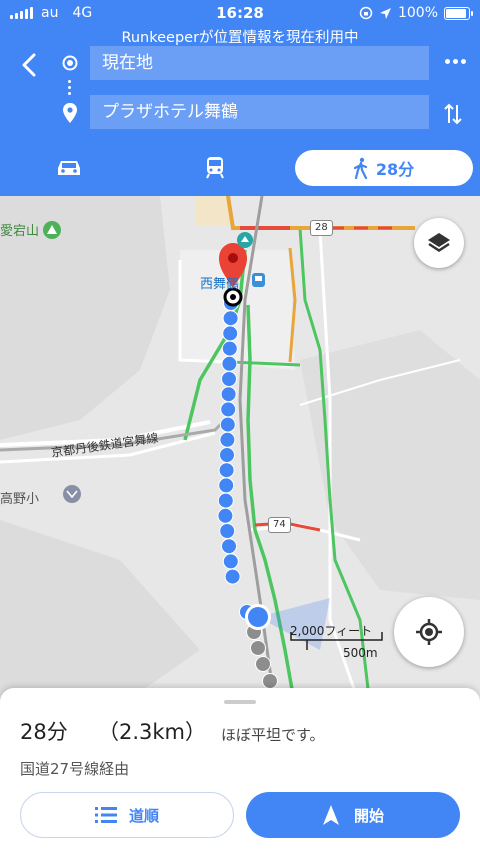 This screenshot has height=854, width=480. I want to click on layers-button, so click(439, 243).